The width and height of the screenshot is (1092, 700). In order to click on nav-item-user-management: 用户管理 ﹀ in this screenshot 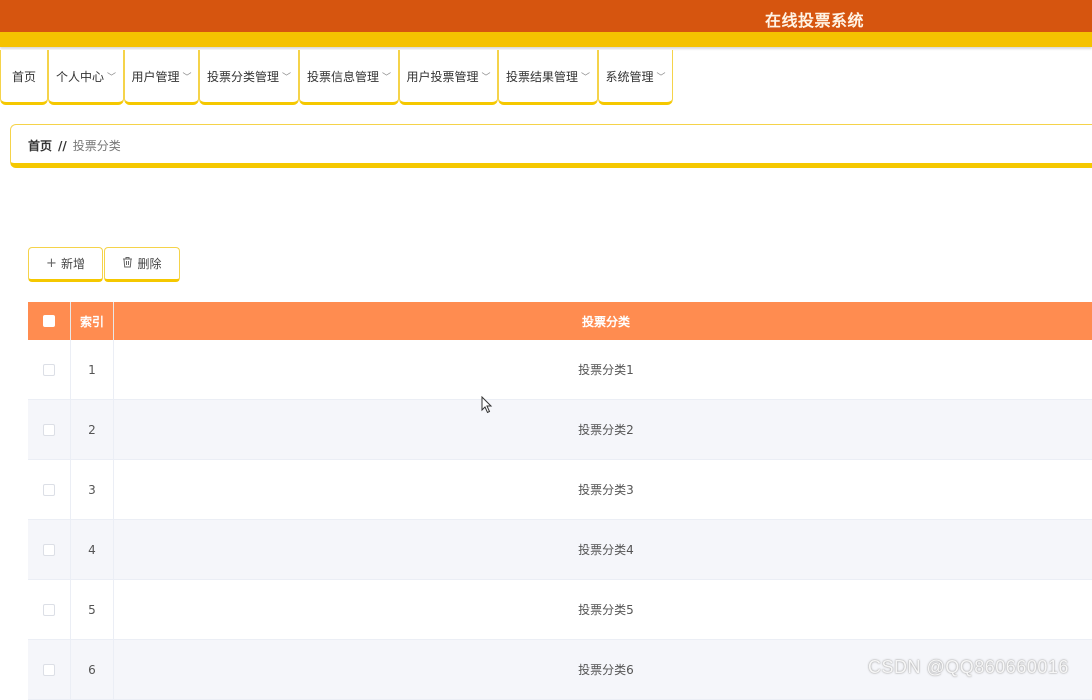, I will do `click(161, 77)`.